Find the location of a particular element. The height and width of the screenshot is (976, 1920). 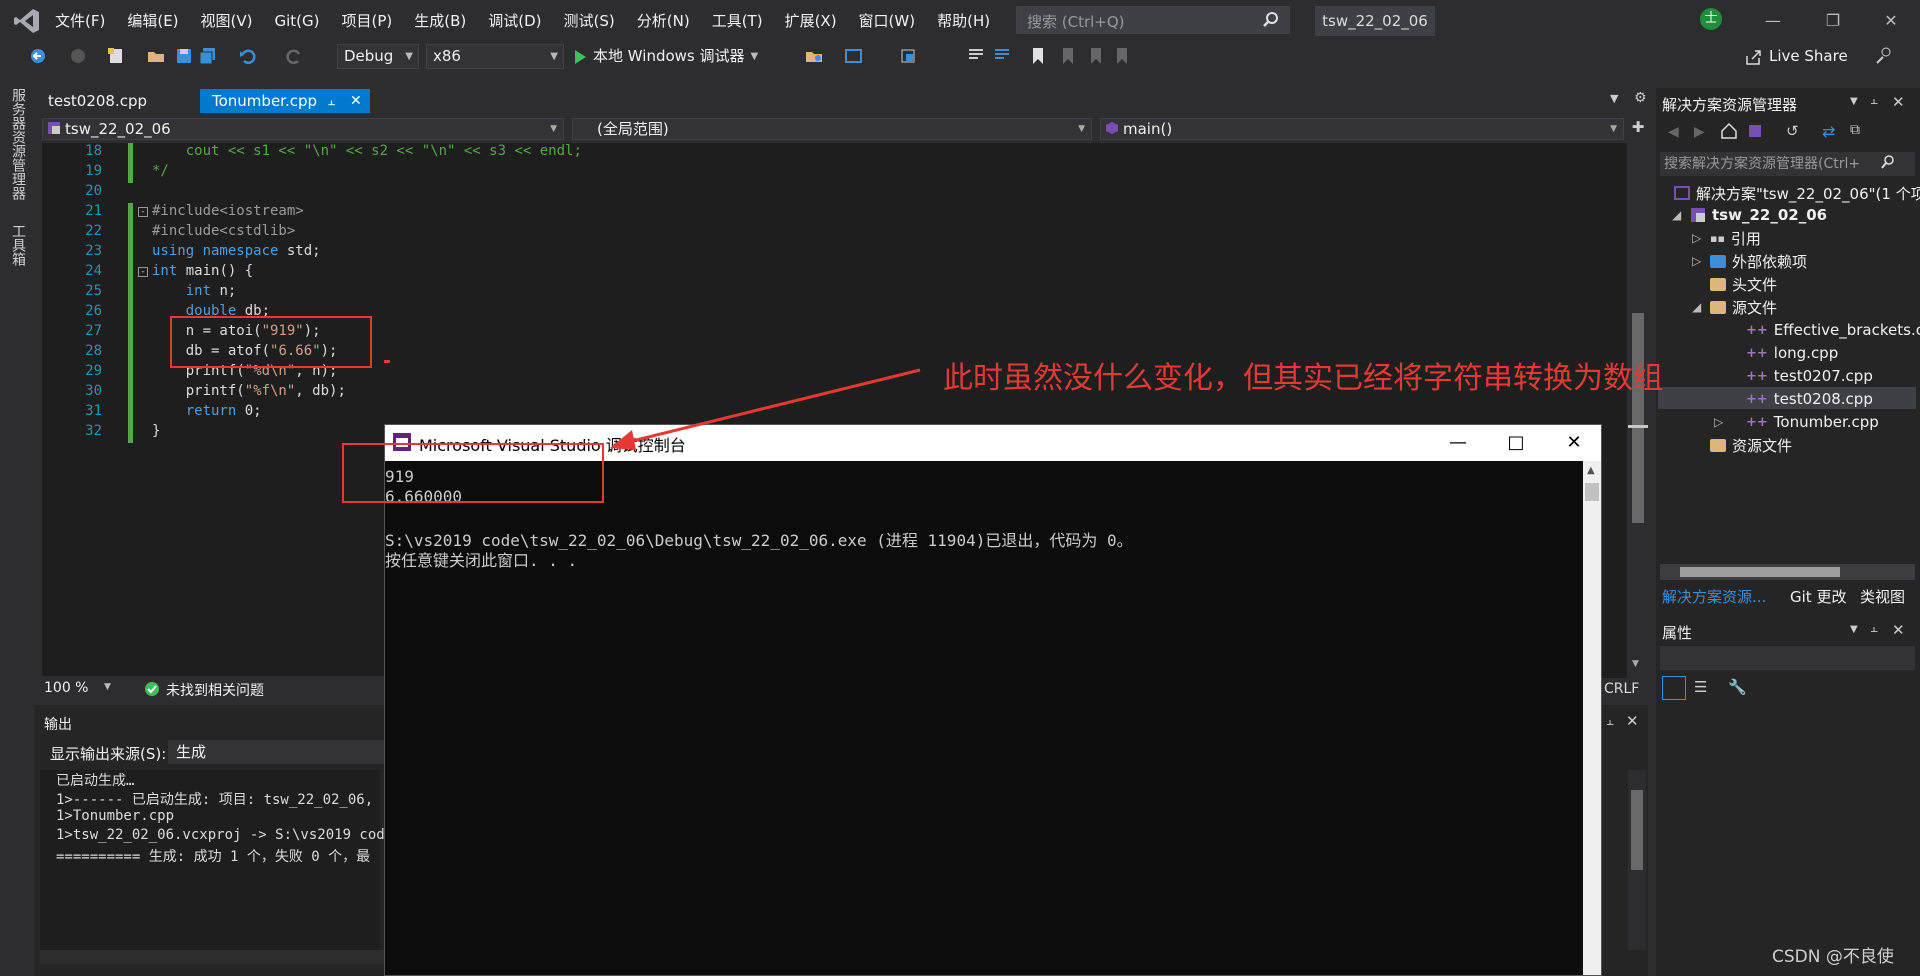

console-scrollbar: ▲ is located at coordinates (1592, 718).